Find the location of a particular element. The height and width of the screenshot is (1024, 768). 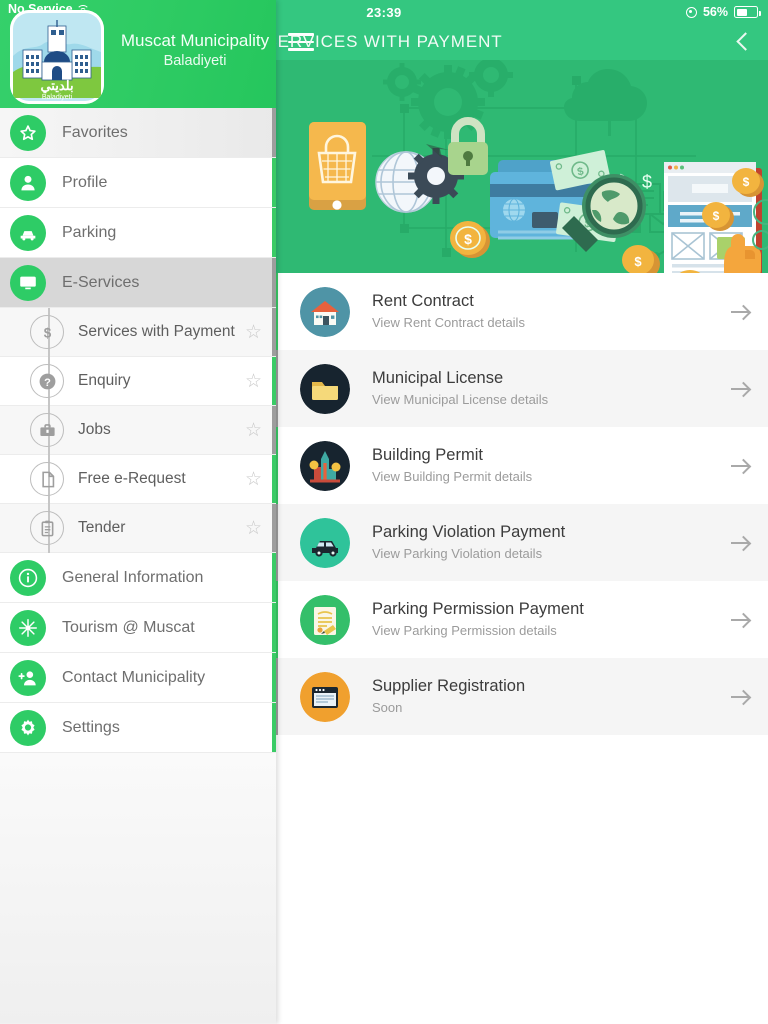

status-time: 23:39 is located at coordinates (384, 12).